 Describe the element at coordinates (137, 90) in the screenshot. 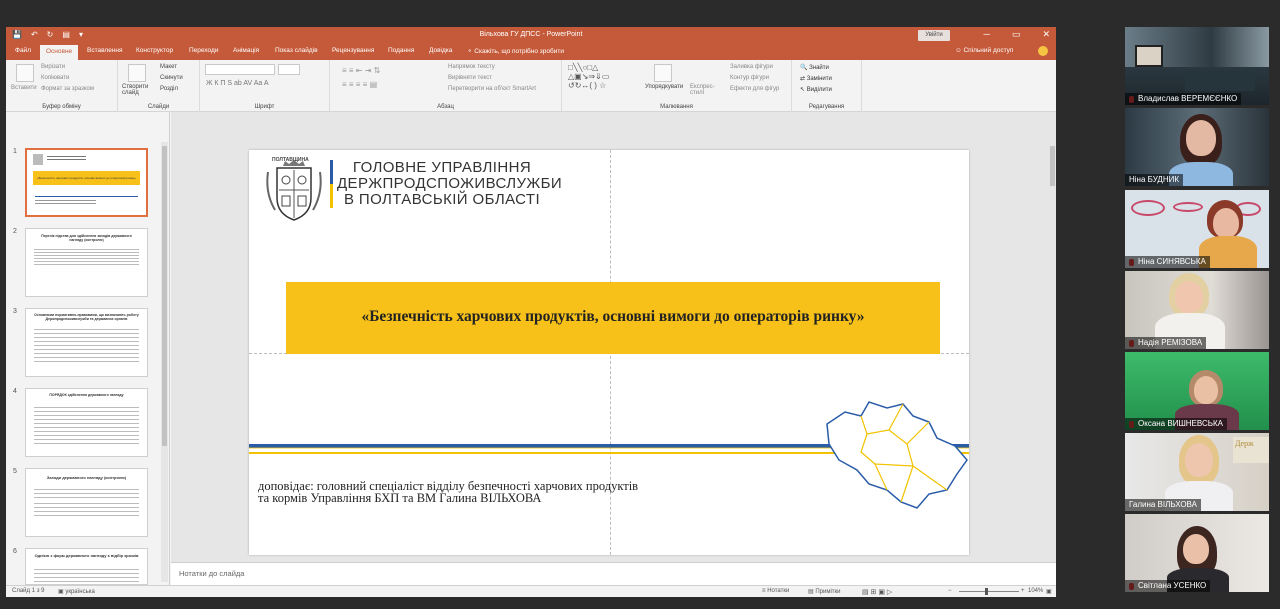

I see `new-slide-button: Створити слайд` at that location.